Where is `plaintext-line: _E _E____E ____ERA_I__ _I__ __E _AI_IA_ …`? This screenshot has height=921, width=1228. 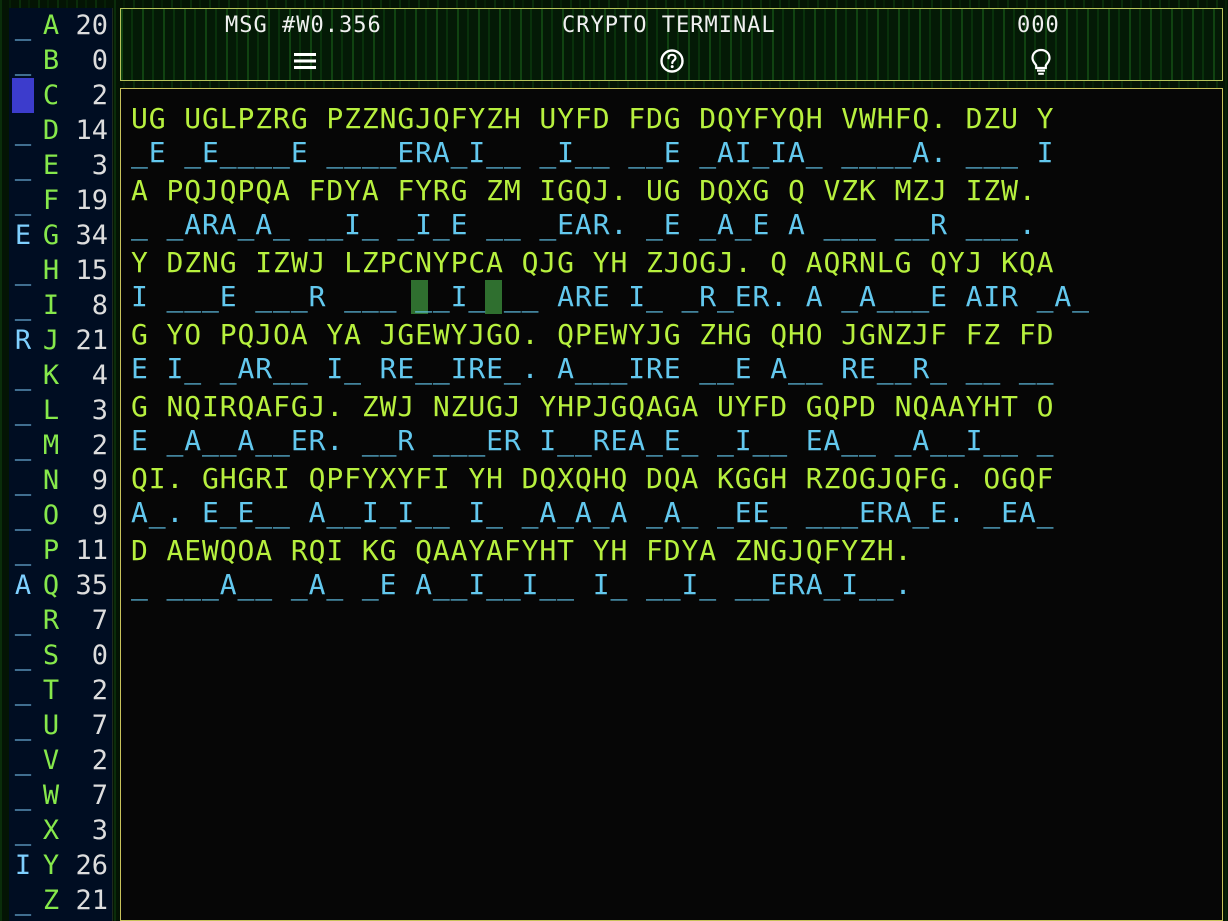 plaintext-line: _E _E____E ____ERA_I__ _I__ __E _AI_IA_ … is located at coordinates (592, 153).